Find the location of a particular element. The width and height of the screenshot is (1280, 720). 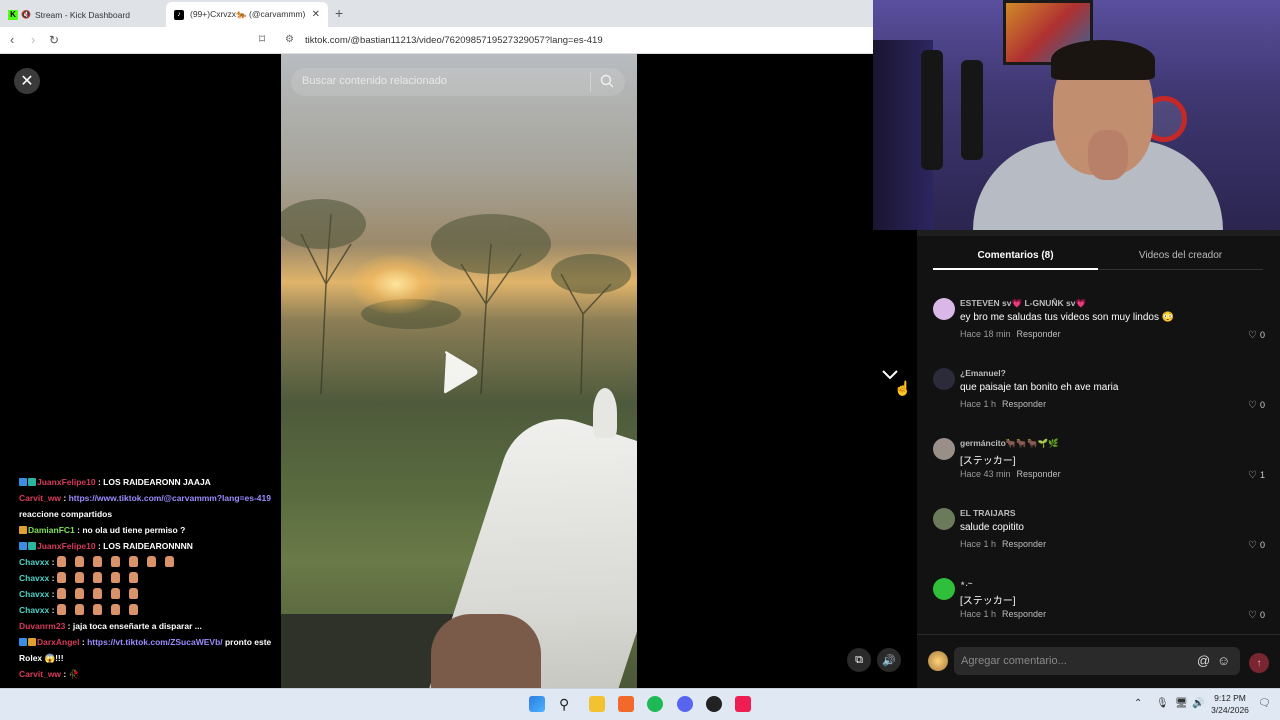

sunset-glow is located at coordinates (396, 284).